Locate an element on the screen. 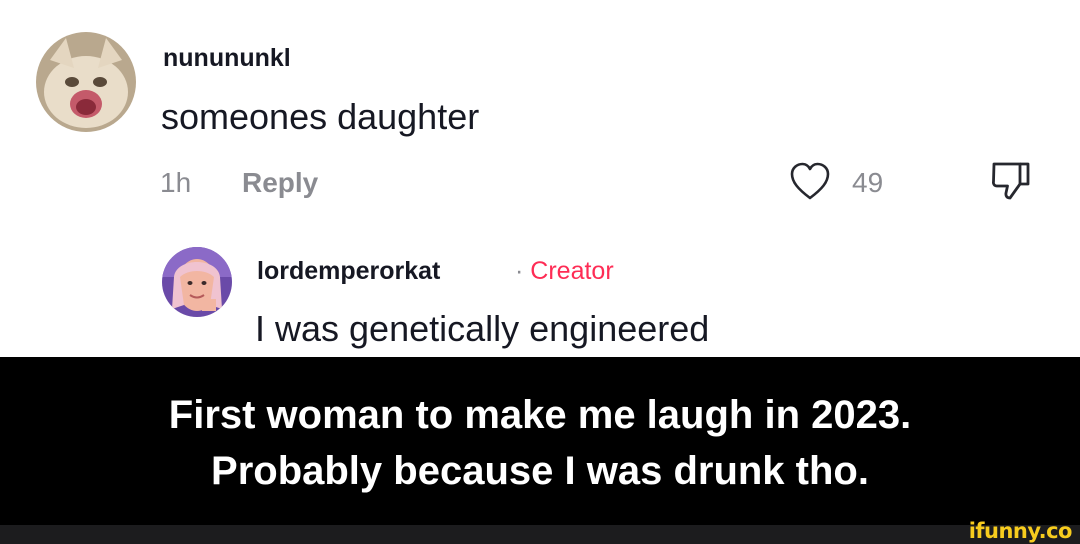 This screenshot has width=1080, height=544. heart-outline-icon is located at coordinates (810, 181).